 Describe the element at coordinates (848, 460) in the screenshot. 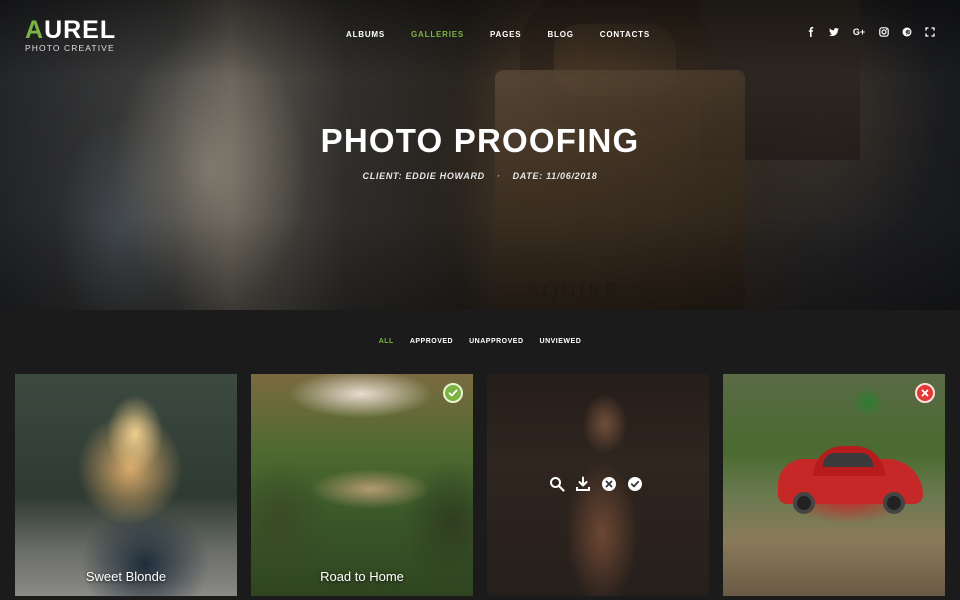

I see `car-window-shape` at that location.